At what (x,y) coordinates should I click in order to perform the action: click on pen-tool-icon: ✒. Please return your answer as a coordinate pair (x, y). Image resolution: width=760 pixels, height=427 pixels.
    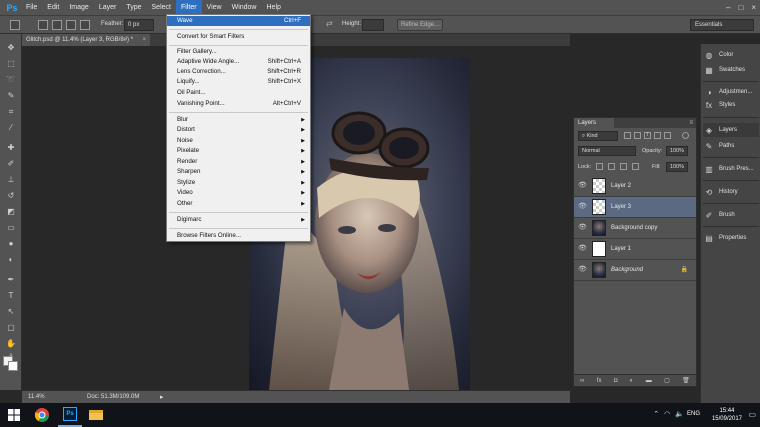
    Looking at the image, I should click on (11, 280).